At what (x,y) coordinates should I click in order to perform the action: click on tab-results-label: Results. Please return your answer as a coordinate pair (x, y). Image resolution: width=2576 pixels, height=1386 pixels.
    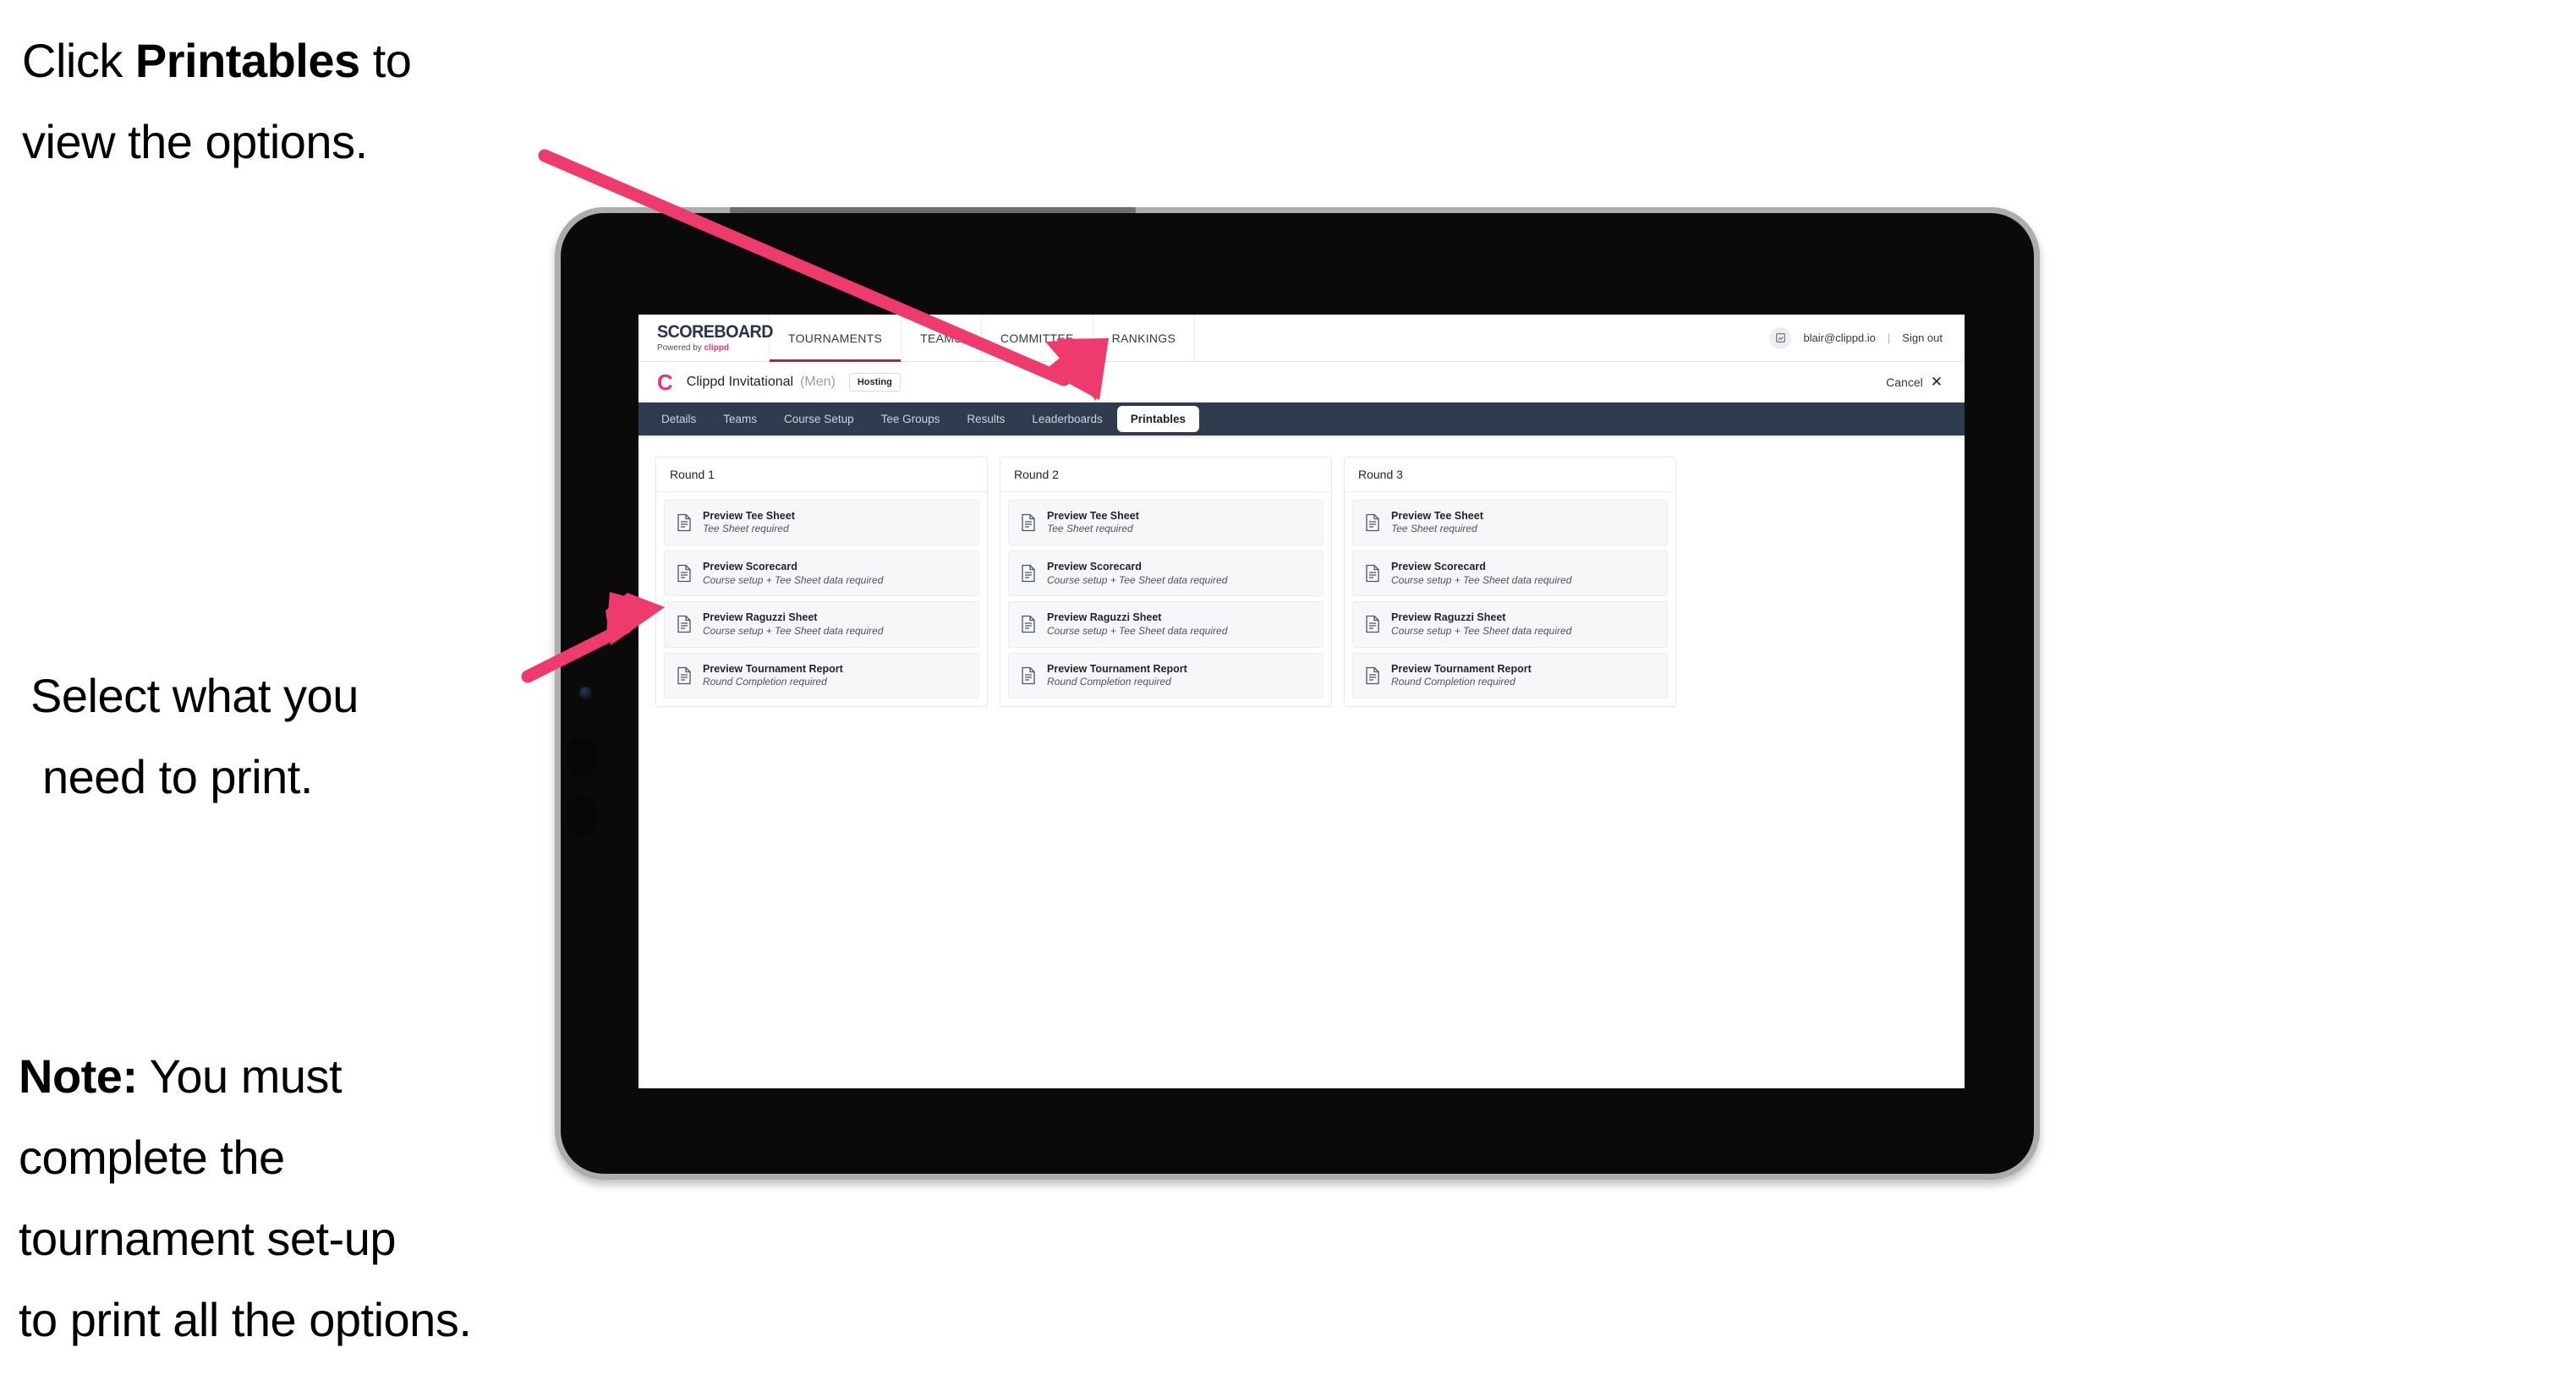
    Looking at the image, I should click on (986, 419).